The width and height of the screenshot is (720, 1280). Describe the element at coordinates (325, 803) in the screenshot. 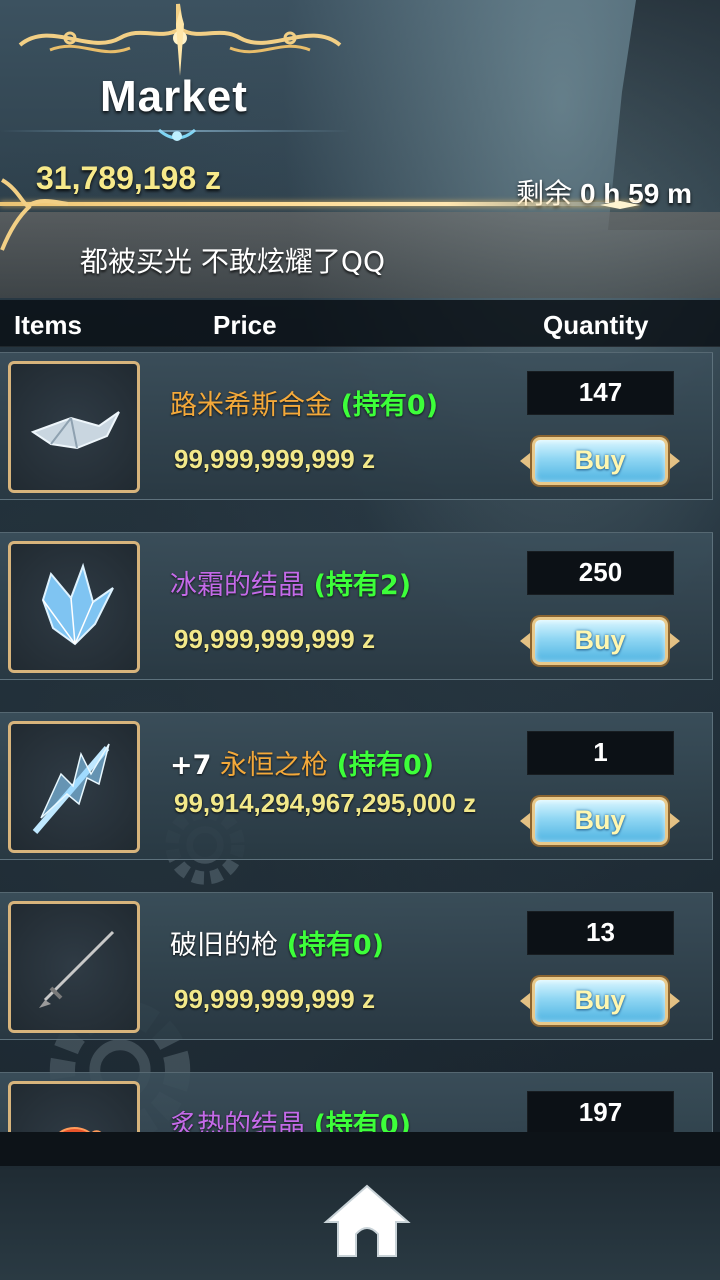

I see `item-price: 99,914,294,967,295,000 z` at that location.